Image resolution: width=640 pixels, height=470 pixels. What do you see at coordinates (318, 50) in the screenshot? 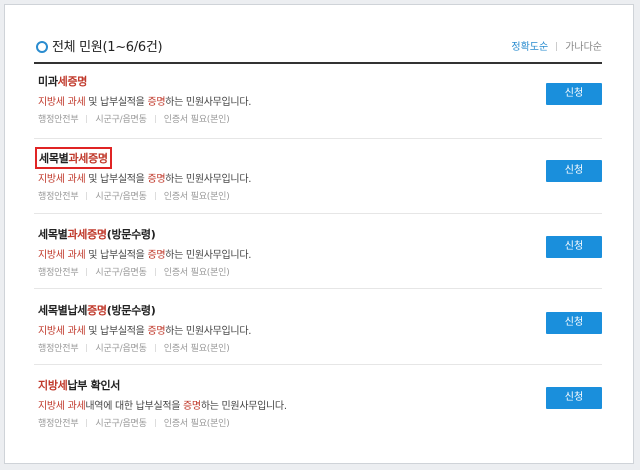
I see `result-header: 전체 민원(1~6/6건) 정확도순 가나다순` at bounding box center [318, 50].